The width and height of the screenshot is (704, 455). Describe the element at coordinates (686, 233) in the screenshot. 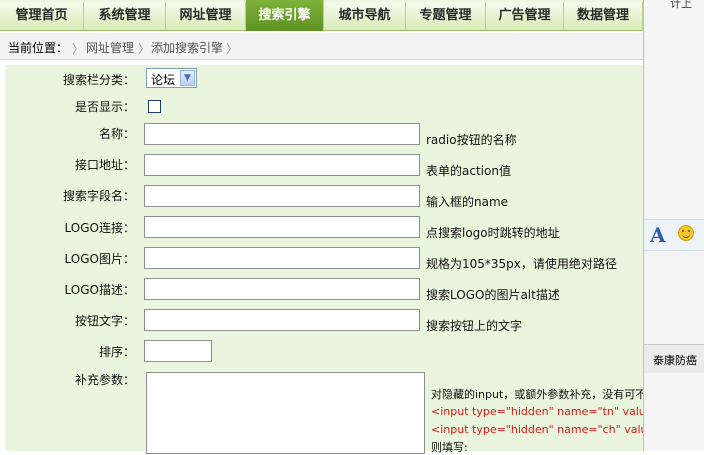

I see `emoji-icon` at that location.